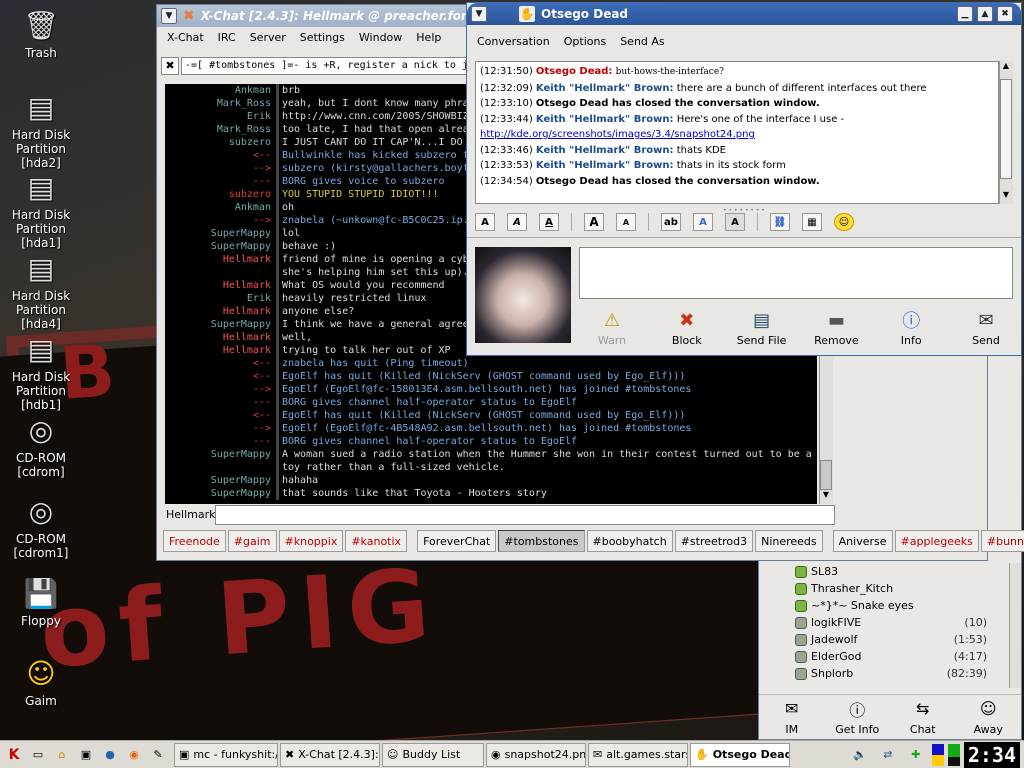 The width and height of the screenshot is (1024, 768). Describe the element at coordinates (985, 14) in the screenshot. I see `maximize-icon: ▲` at that location.